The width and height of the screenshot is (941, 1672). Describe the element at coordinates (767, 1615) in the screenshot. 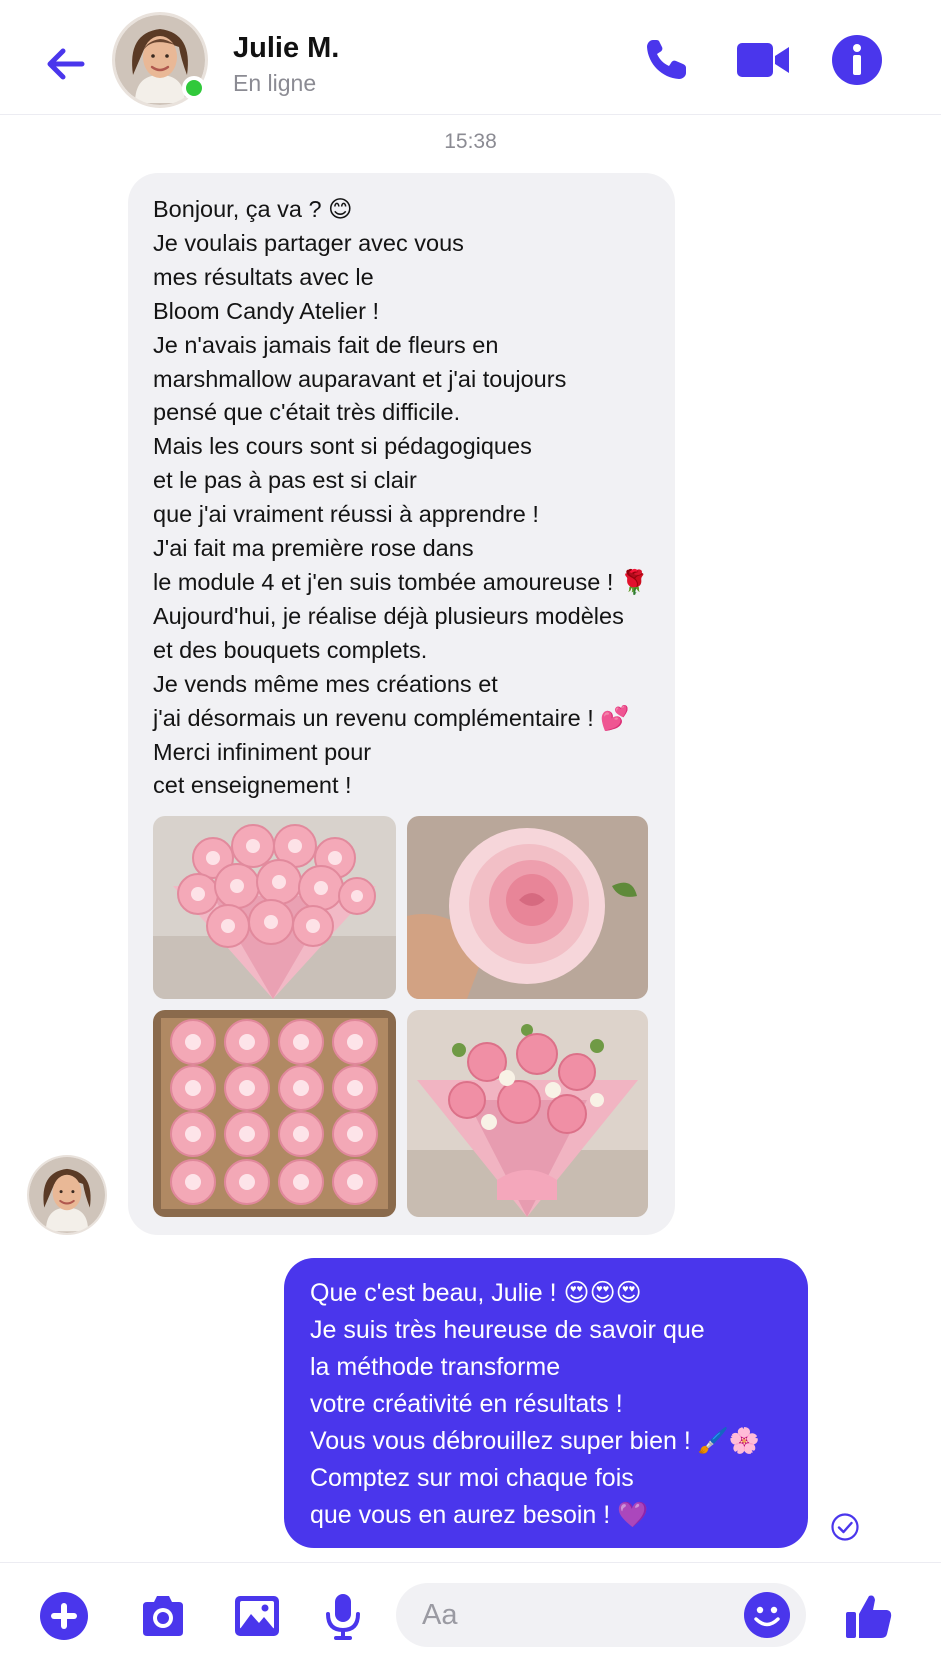

I see `smiley-icon` at that location.